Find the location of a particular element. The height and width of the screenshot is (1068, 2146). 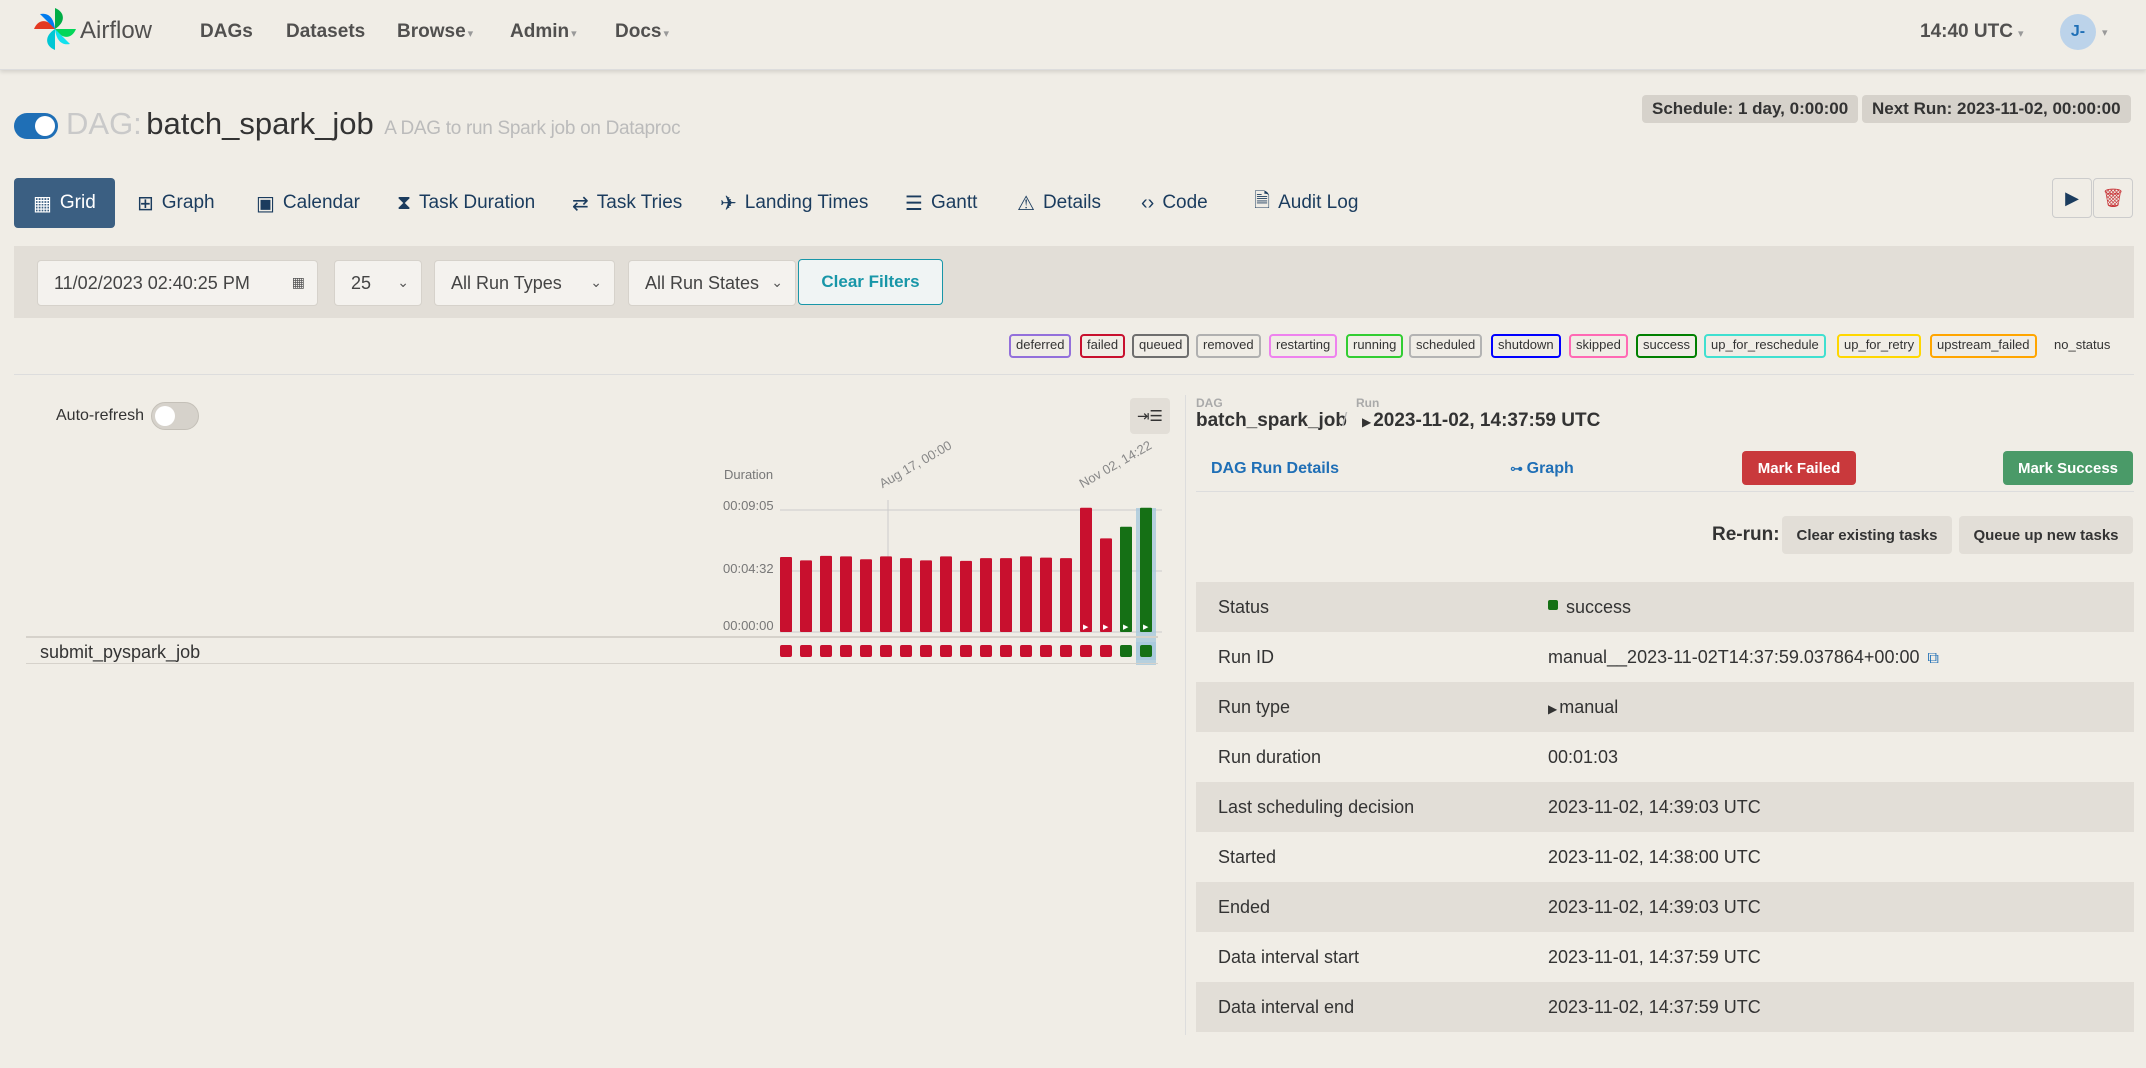

user-avatar: J- is located at coordinates (2078, 32).